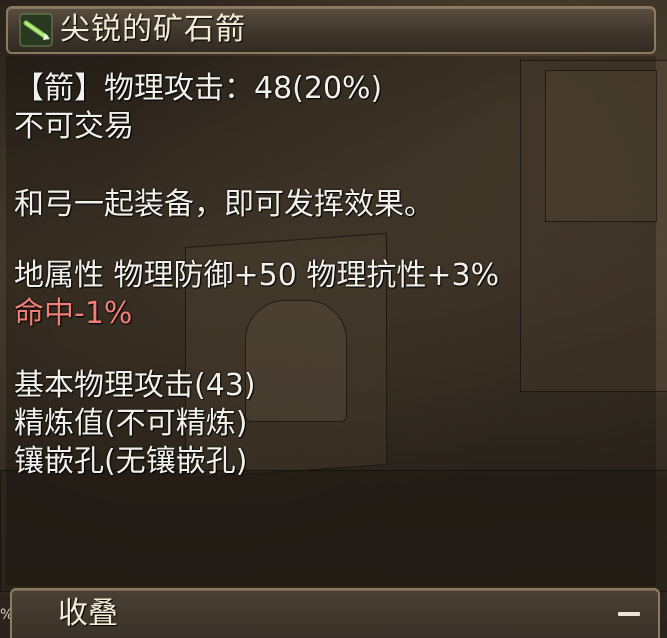 Image resolution: width=667 pixels, height=638 pixels. What do you see at coordinates (131, 423) in the screenshot?
I see `refine-value: 精炼值(不可精炼)` at bounding box center [131, 423].